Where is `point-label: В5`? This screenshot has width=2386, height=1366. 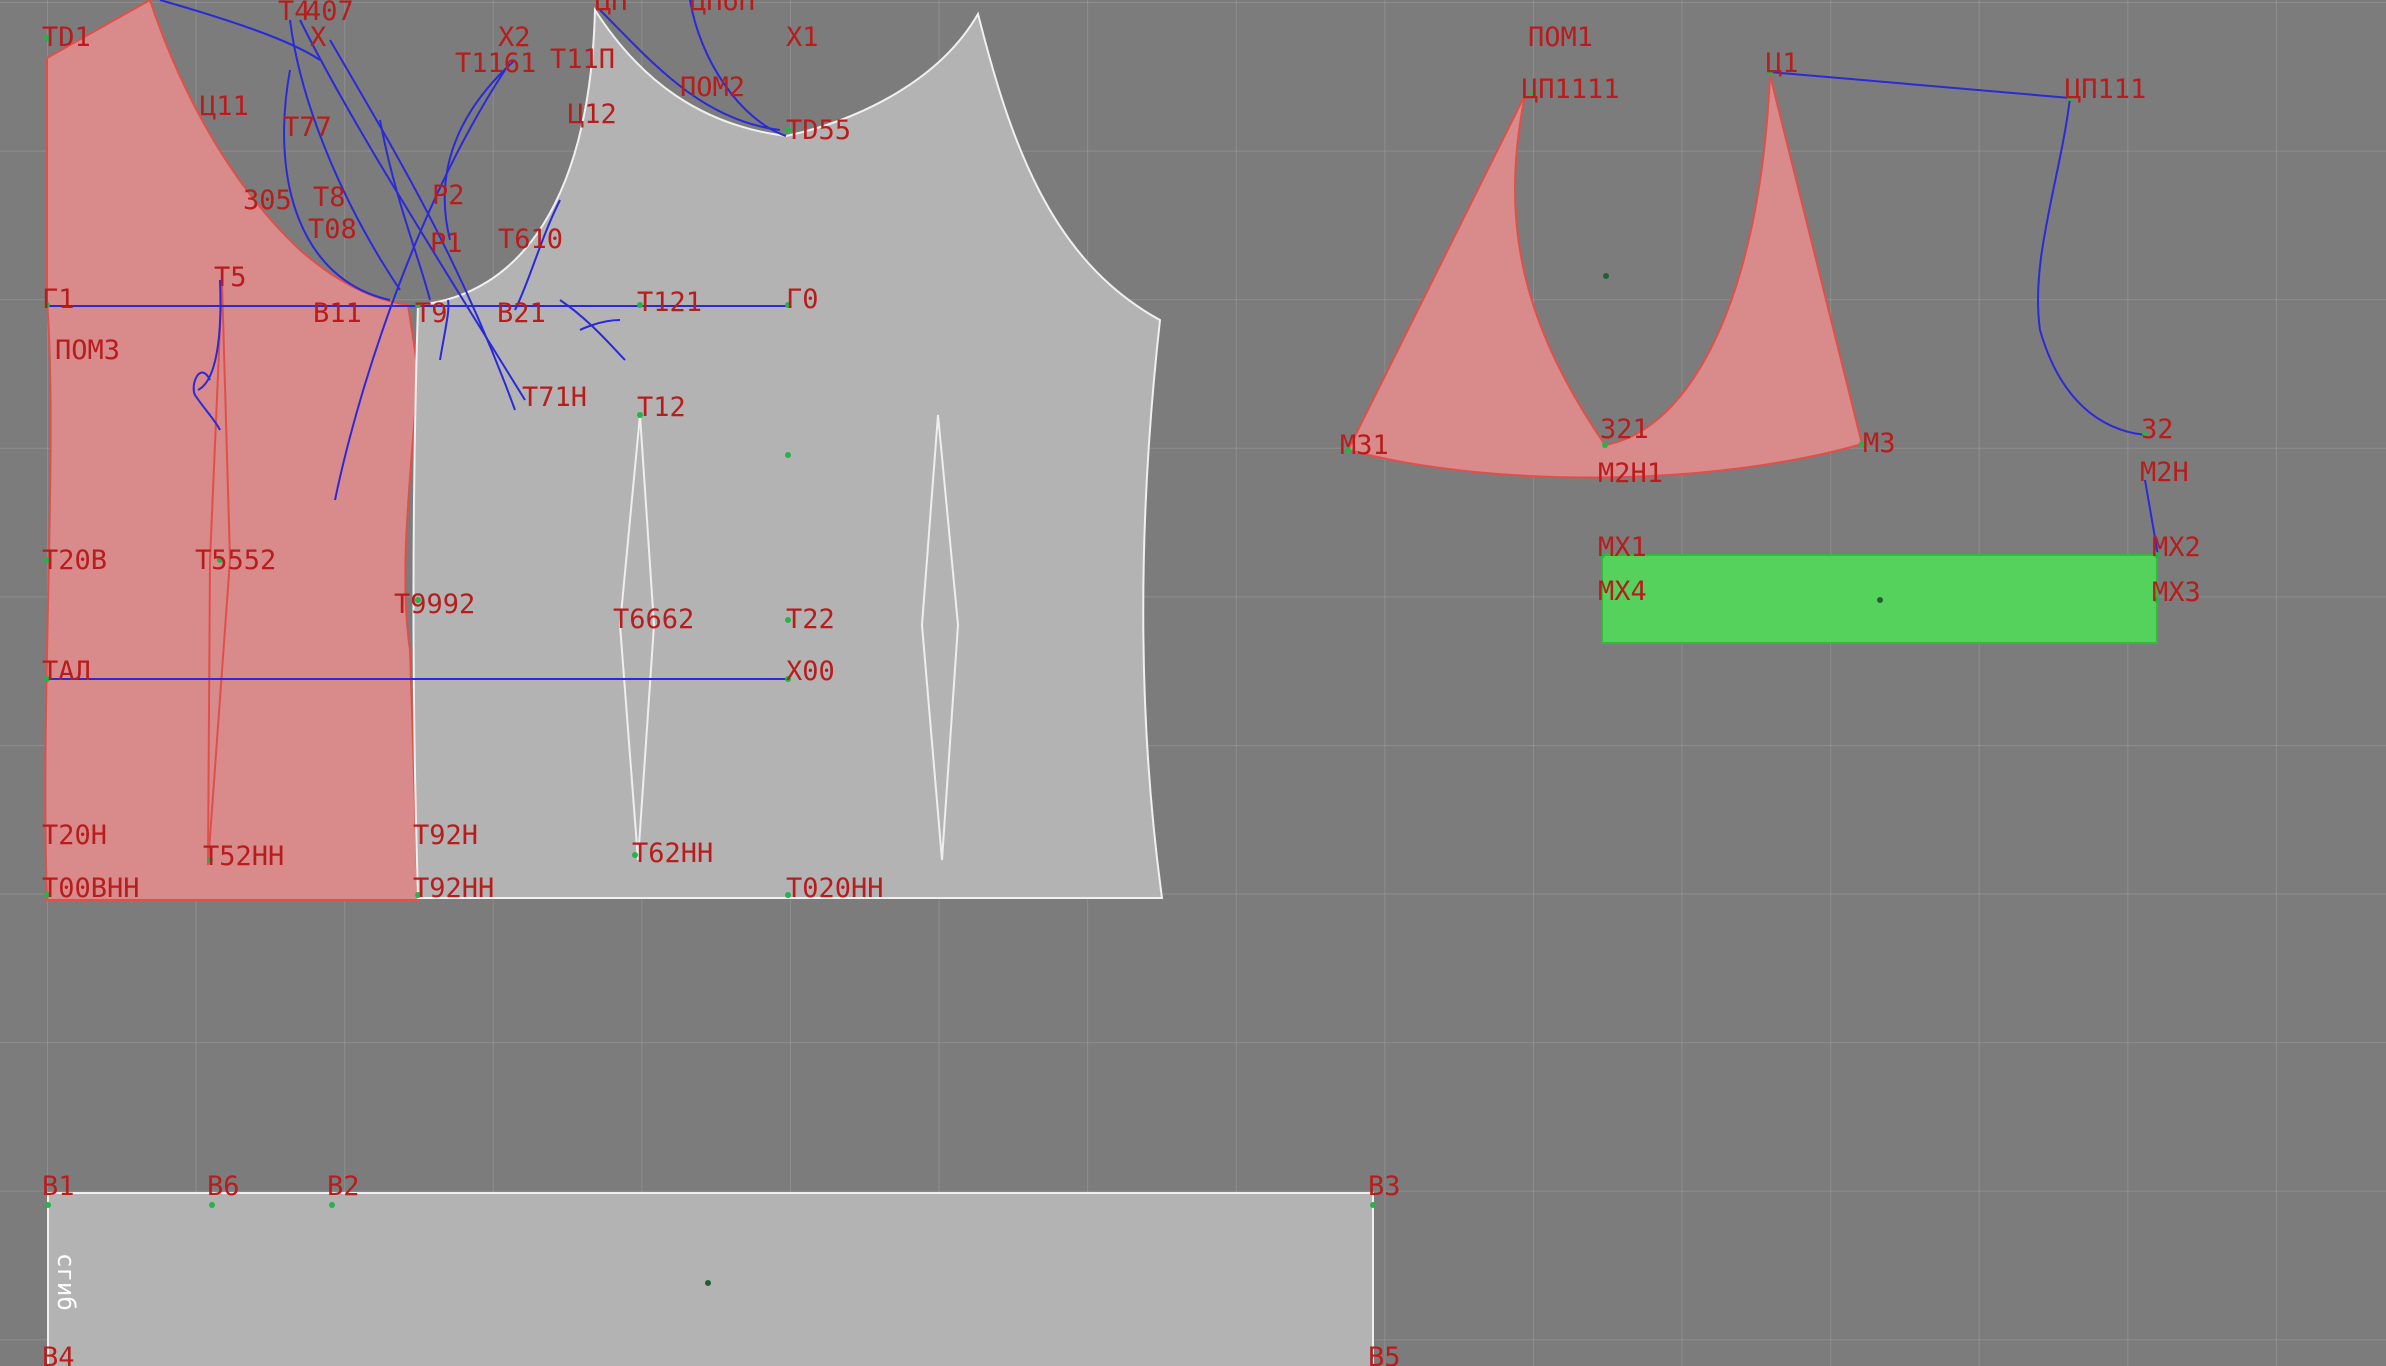
point-label: В5 is located at coordinates (1384, 1354).